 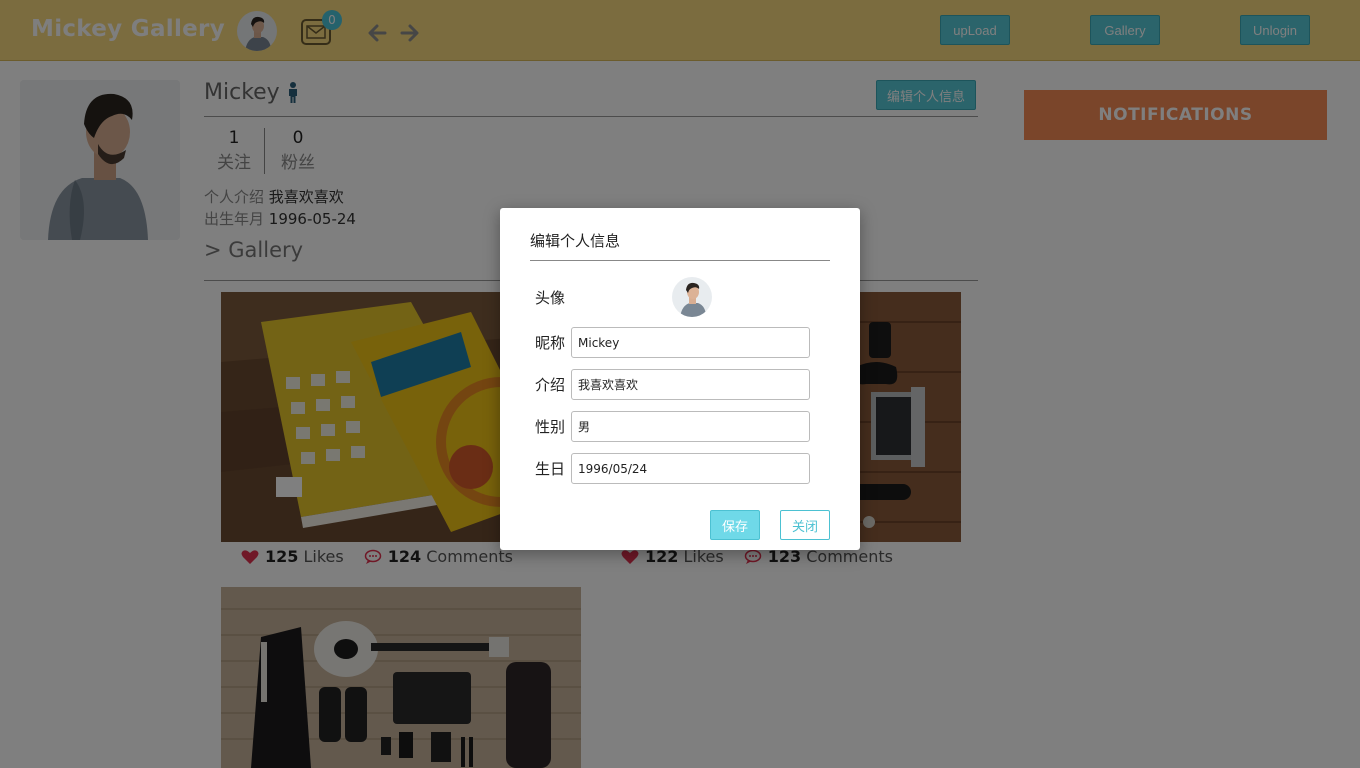 I want to click on avatar-image, so click(x=692, y=297).